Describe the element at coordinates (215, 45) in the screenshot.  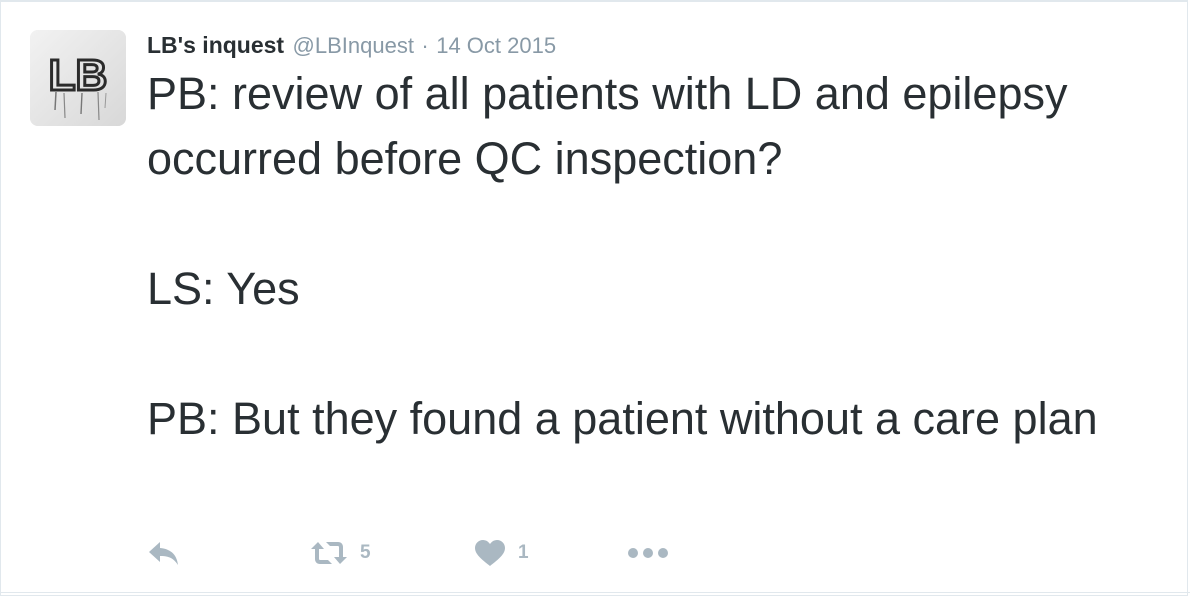
I see `author-display-name: LB's inquest` at that location.